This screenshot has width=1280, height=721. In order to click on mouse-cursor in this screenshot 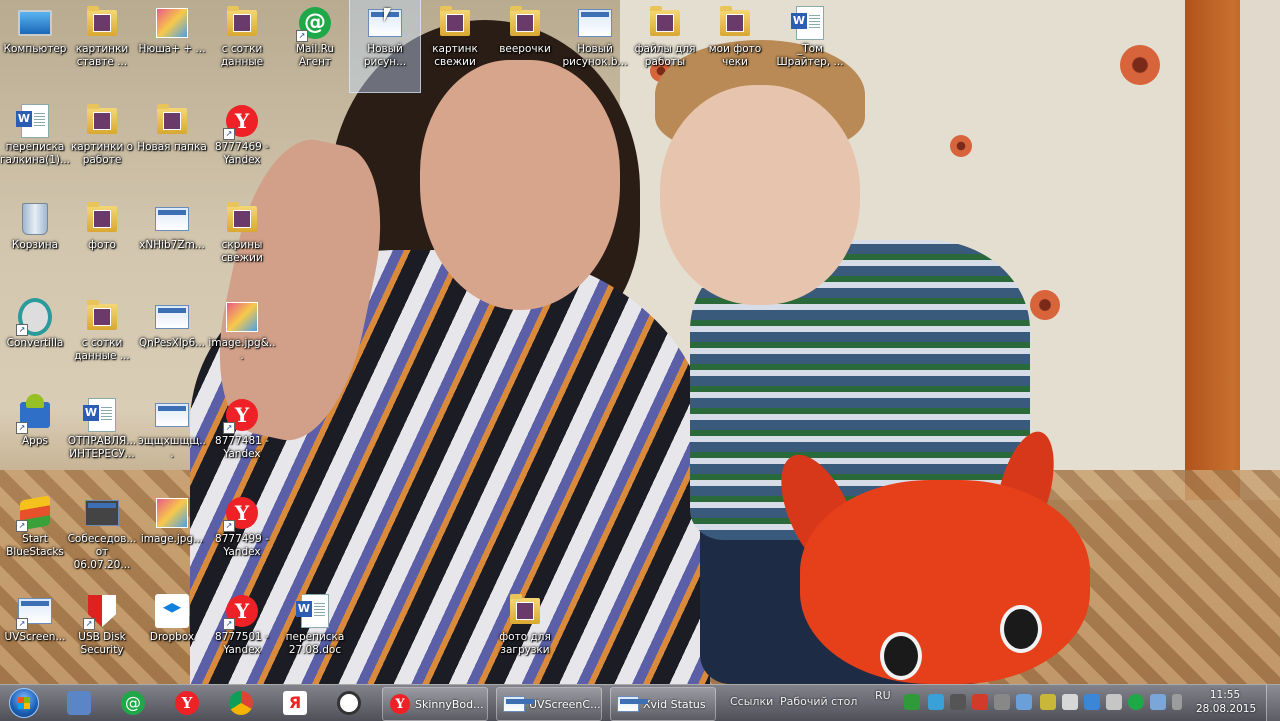, I will do `click(387, 15)`.